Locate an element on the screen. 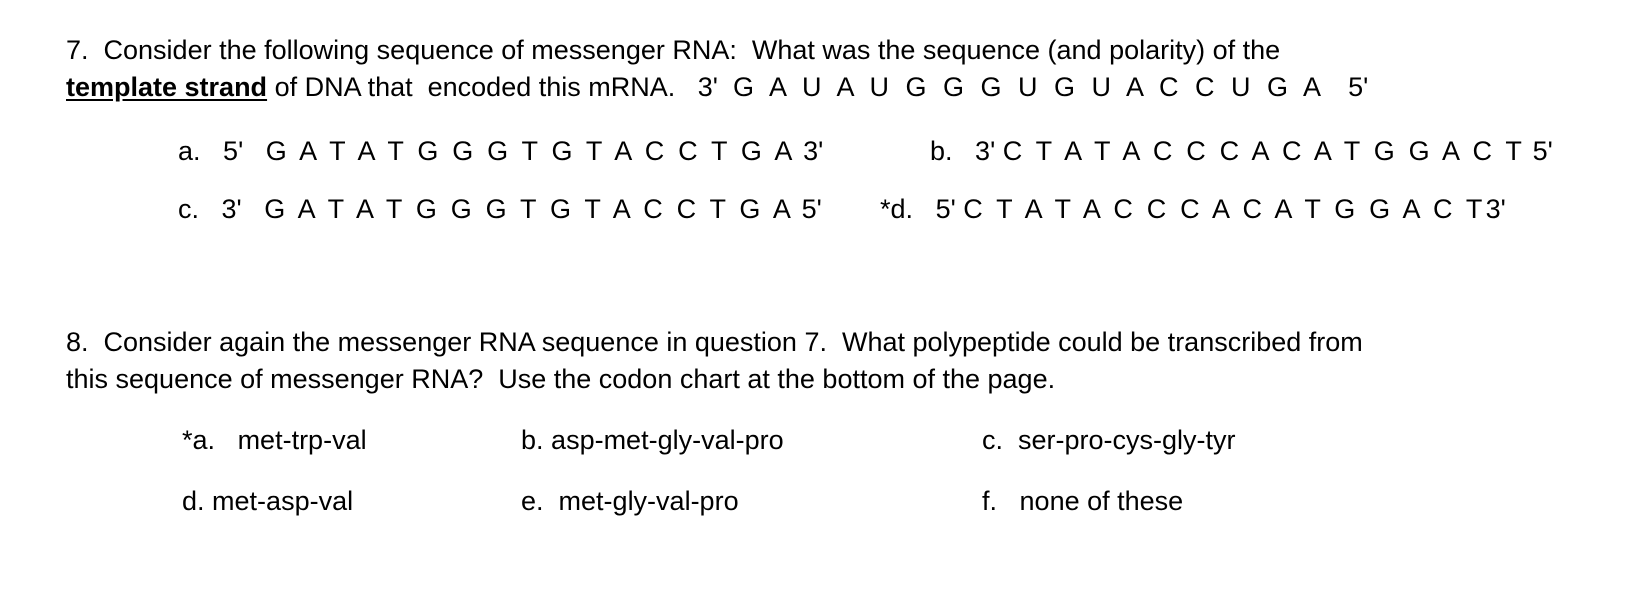  option-a-suffix-gap is located at coordinates (800, 151).